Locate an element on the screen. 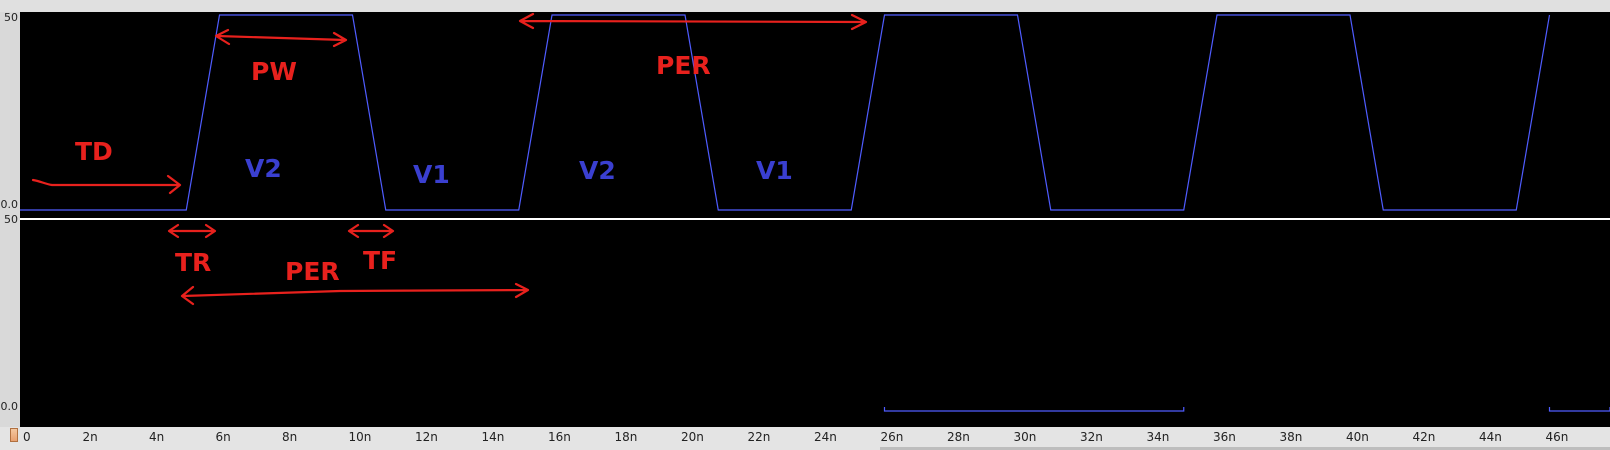 This screenshot has width=1610, height=450. td-arrow is located at coordinates (106, 184).